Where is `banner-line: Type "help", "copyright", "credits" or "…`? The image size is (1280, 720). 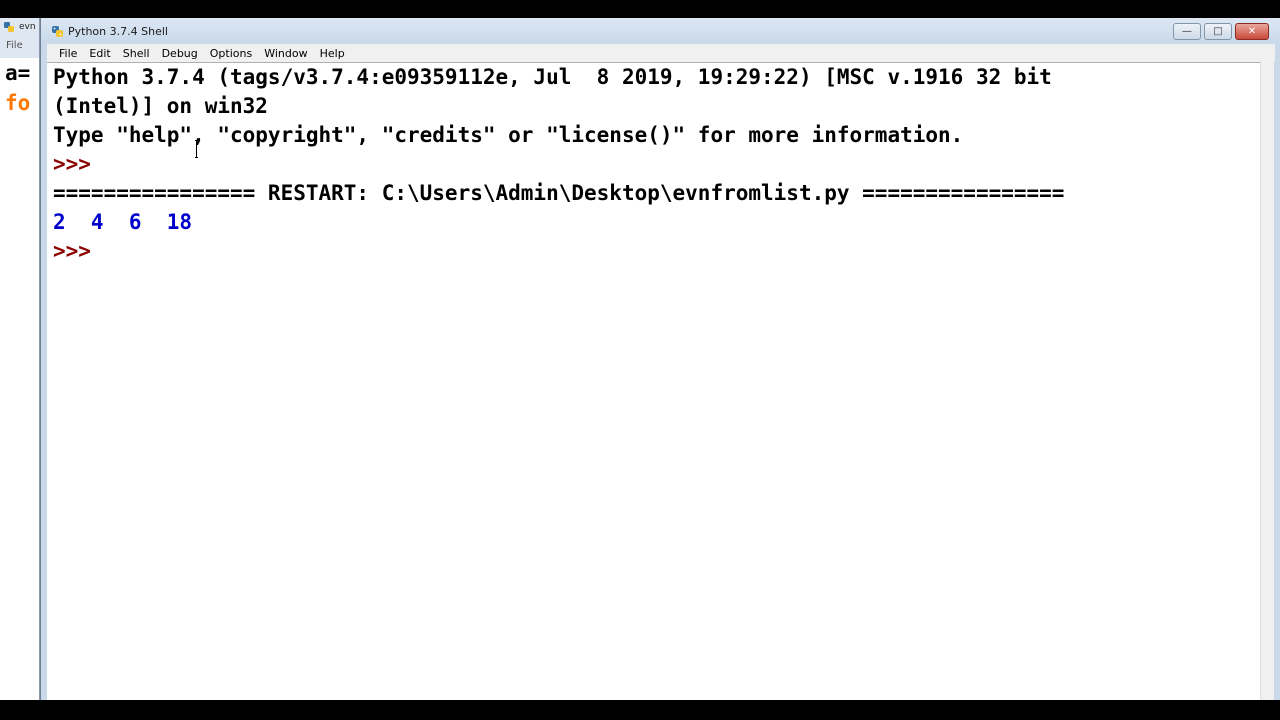
banner-line: Type "help", "copyright", "credits" or "… is located at coordinates (508, 135).